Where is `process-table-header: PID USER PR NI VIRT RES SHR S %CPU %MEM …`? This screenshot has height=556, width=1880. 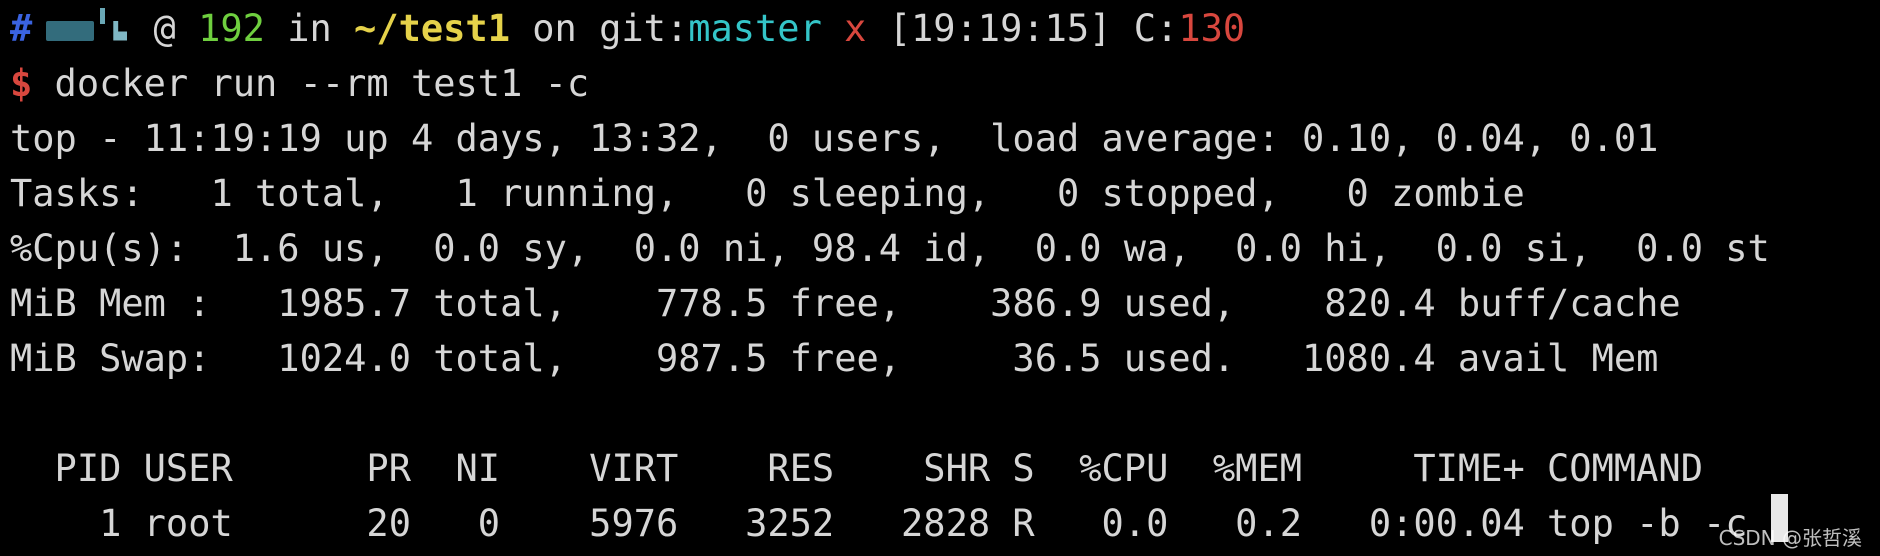
process-table-header: PID USER PR NI VIRT RES SHR S %CPU %MEM … is located at coordinates (856, 468).